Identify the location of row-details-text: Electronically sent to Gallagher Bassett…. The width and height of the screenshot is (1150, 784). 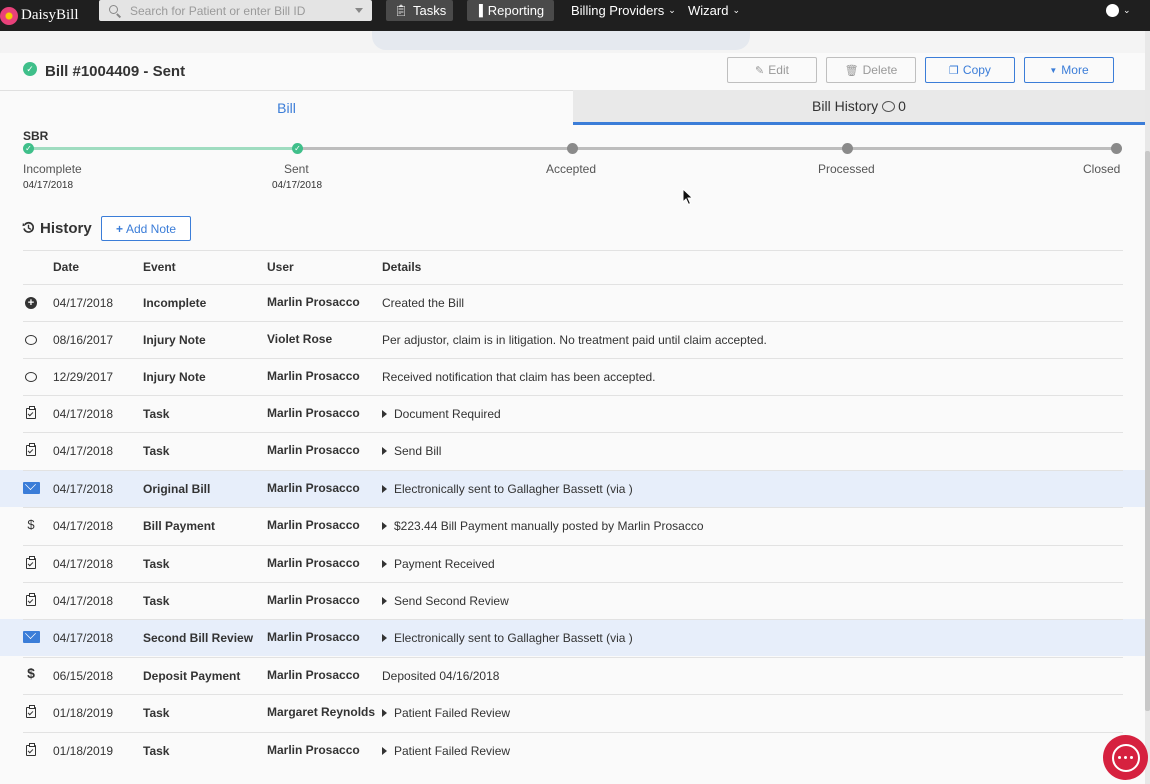
(513, 489).